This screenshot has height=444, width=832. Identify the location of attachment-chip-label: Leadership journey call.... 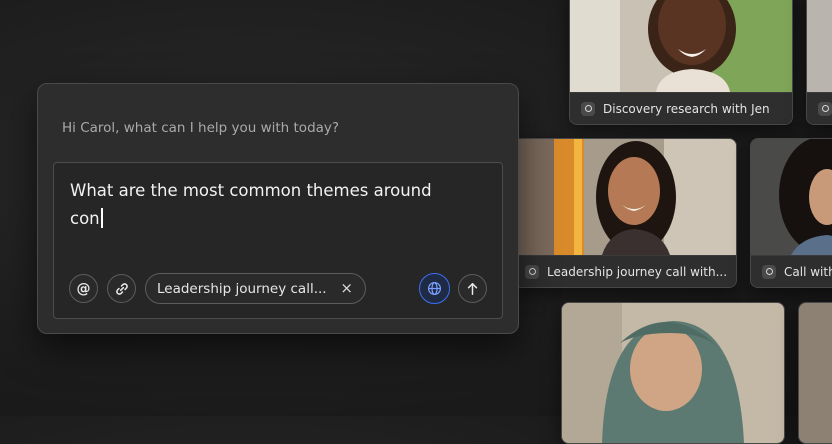
(242, 288).